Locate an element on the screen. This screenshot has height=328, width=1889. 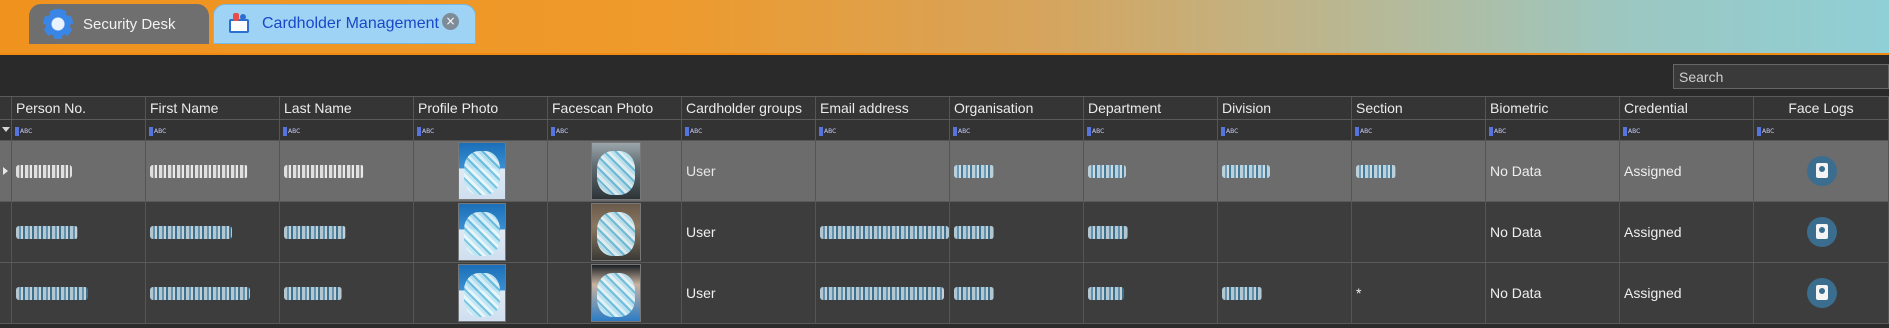
email-cell is located at coordinates (883, 232).